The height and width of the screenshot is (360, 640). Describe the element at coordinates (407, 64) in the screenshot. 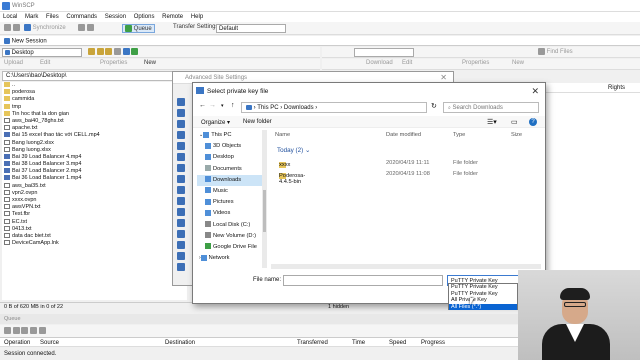

I see `remote-edit-button: Edit` at that location.